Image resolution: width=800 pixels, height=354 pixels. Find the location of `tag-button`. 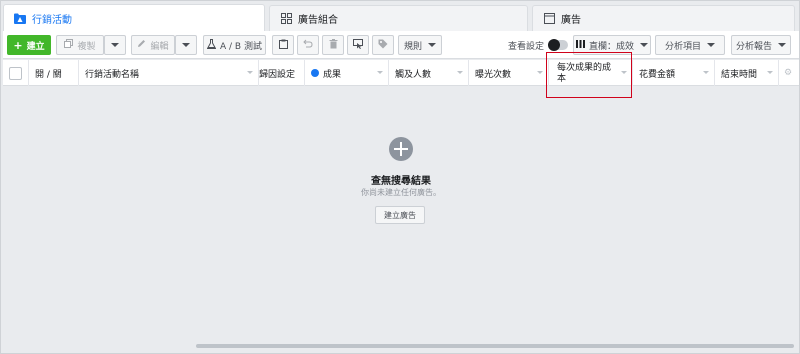

tag-button is located at coordinates (383, 45).